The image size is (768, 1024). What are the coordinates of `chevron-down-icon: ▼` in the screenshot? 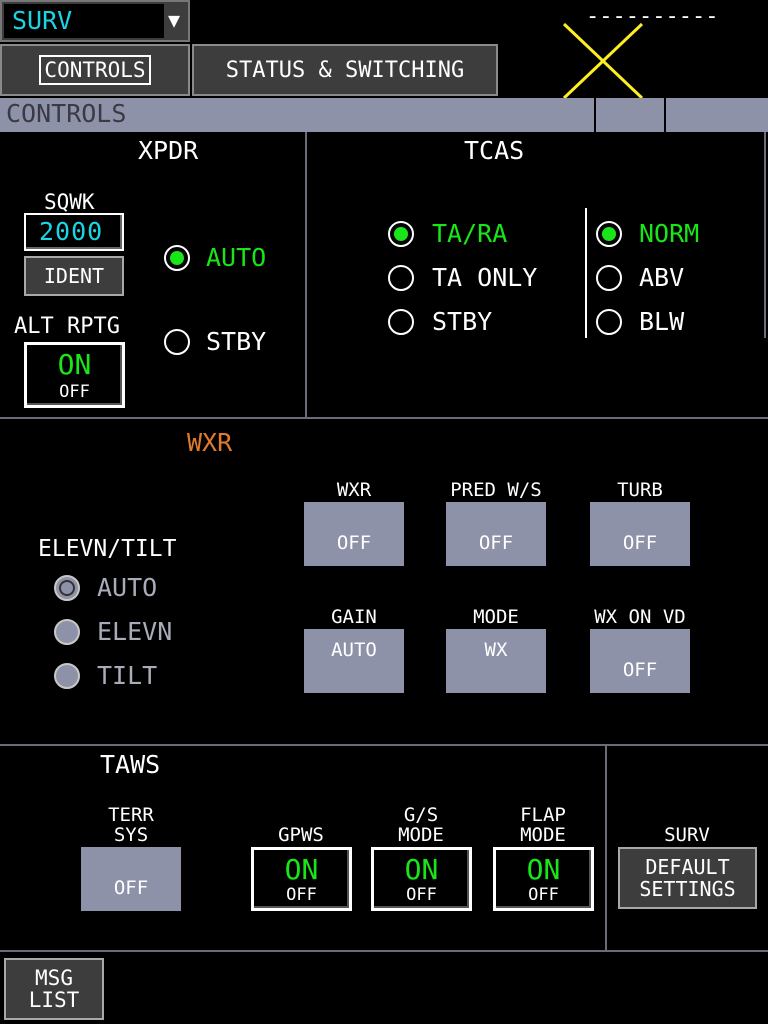 It's located at (174, 20).